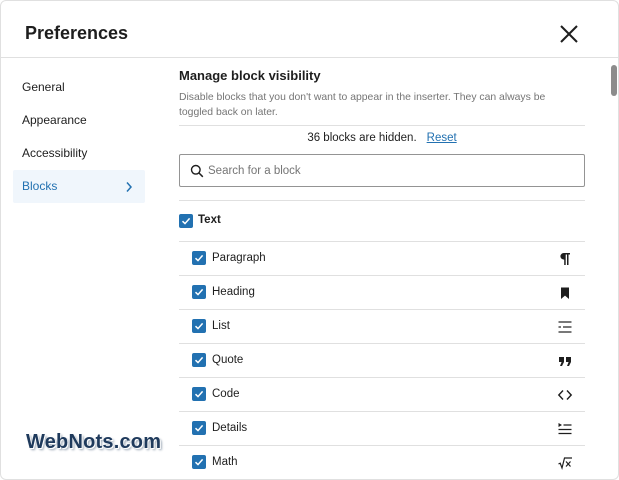 The height and width of the screenshot is (480, 619). I want to click on block-label-details: Details, so click(230, 428).